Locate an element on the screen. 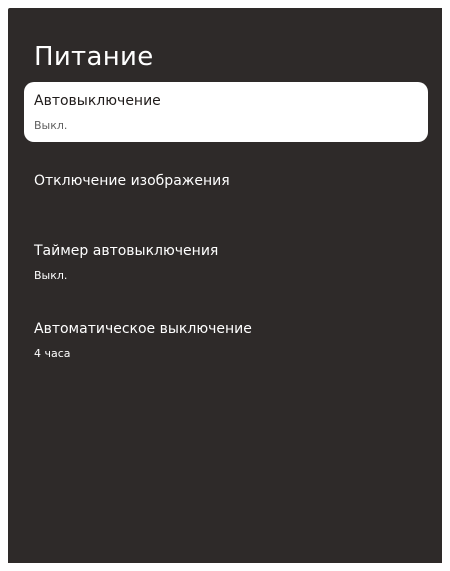 Image resolution: width=450 pixels, height=571 pixels. menu-item-automatic-shutdown: Автоматическое выключение 4 часа is located at coordinates (226, 340).